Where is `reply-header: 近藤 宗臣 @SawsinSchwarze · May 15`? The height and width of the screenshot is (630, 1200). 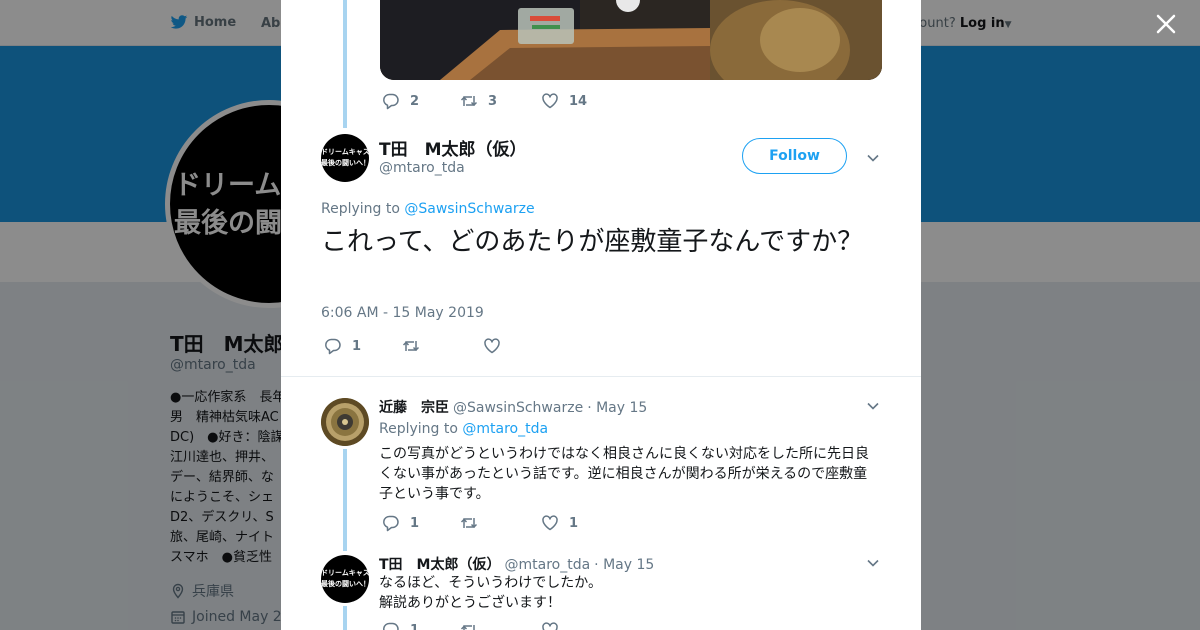
reply-header: 近藤 宗臣 @SawsinSchwarze · May 15 is located at coordinates (513, 407).